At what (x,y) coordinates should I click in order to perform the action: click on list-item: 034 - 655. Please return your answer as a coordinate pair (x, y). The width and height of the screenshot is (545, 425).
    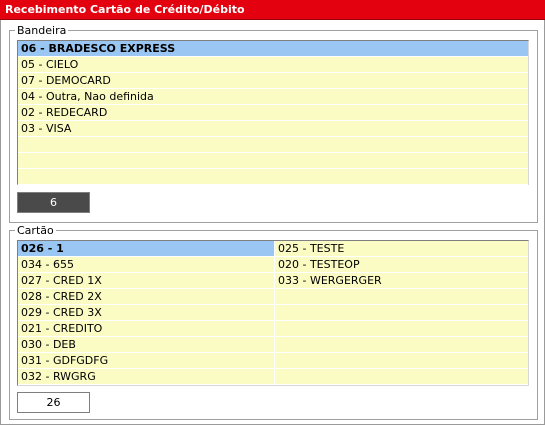
    Looking at the image, I should click on (146, 265).